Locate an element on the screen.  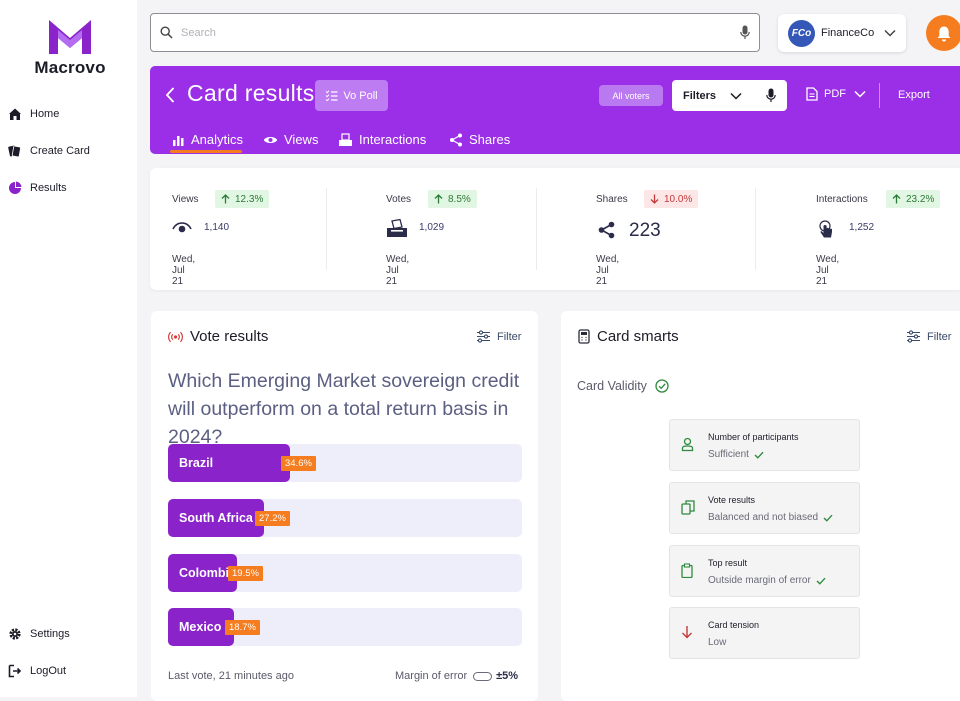
vote-option-row: Mexico 18.7% is located at coordinates (345, 627).